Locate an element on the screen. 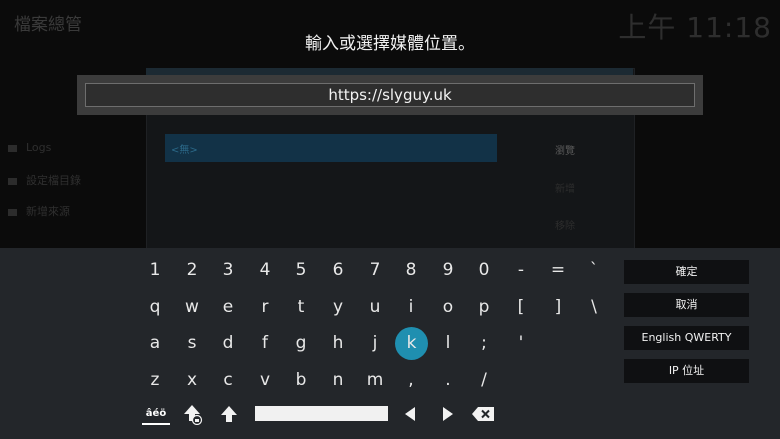 This screenshot has height=439, width=780. key-selected: k is located at coordinates (411, 343).